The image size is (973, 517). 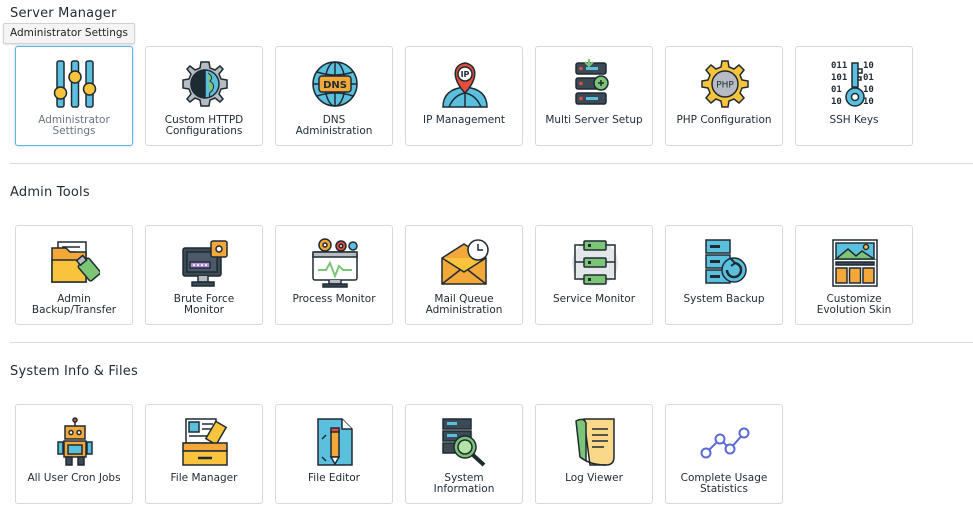 I want to click on log-scroll-icon, so click(x=595, y=442).